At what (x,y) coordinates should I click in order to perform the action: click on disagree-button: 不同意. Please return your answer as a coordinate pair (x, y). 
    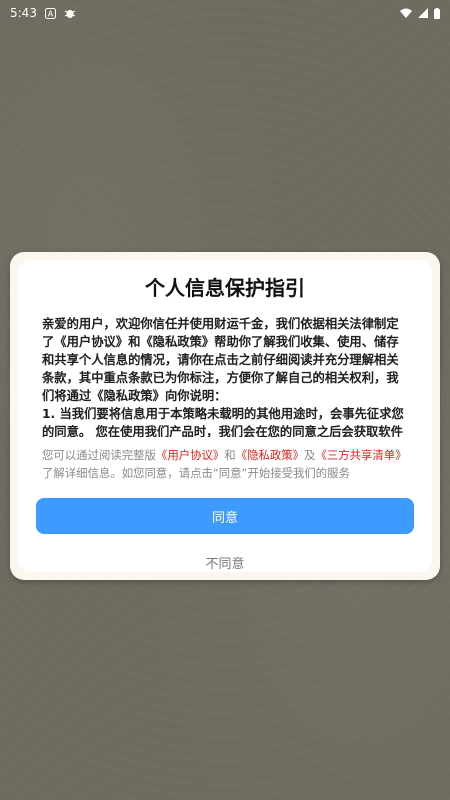
    Looking at the image, I should click on (225, 562).